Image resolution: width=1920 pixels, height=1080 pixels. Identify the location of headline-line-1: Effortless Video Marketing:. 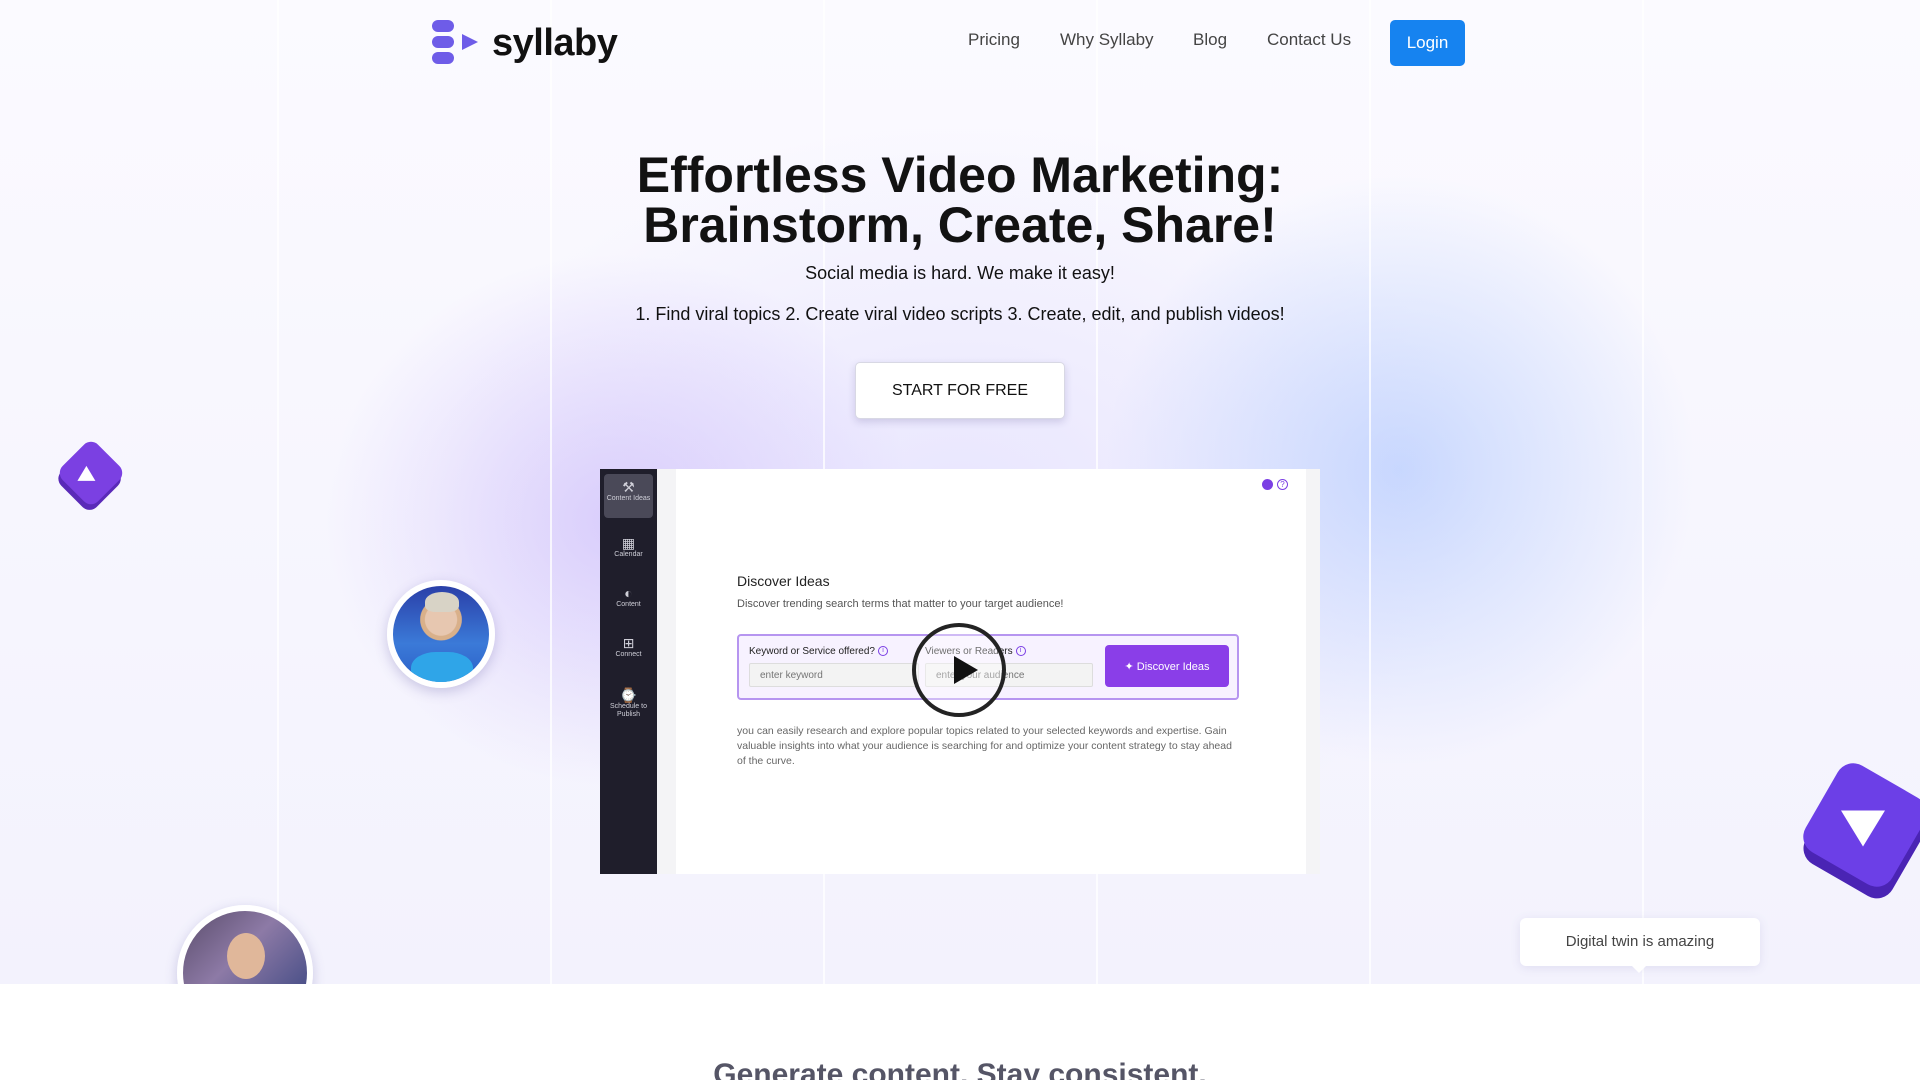
(960, 175).